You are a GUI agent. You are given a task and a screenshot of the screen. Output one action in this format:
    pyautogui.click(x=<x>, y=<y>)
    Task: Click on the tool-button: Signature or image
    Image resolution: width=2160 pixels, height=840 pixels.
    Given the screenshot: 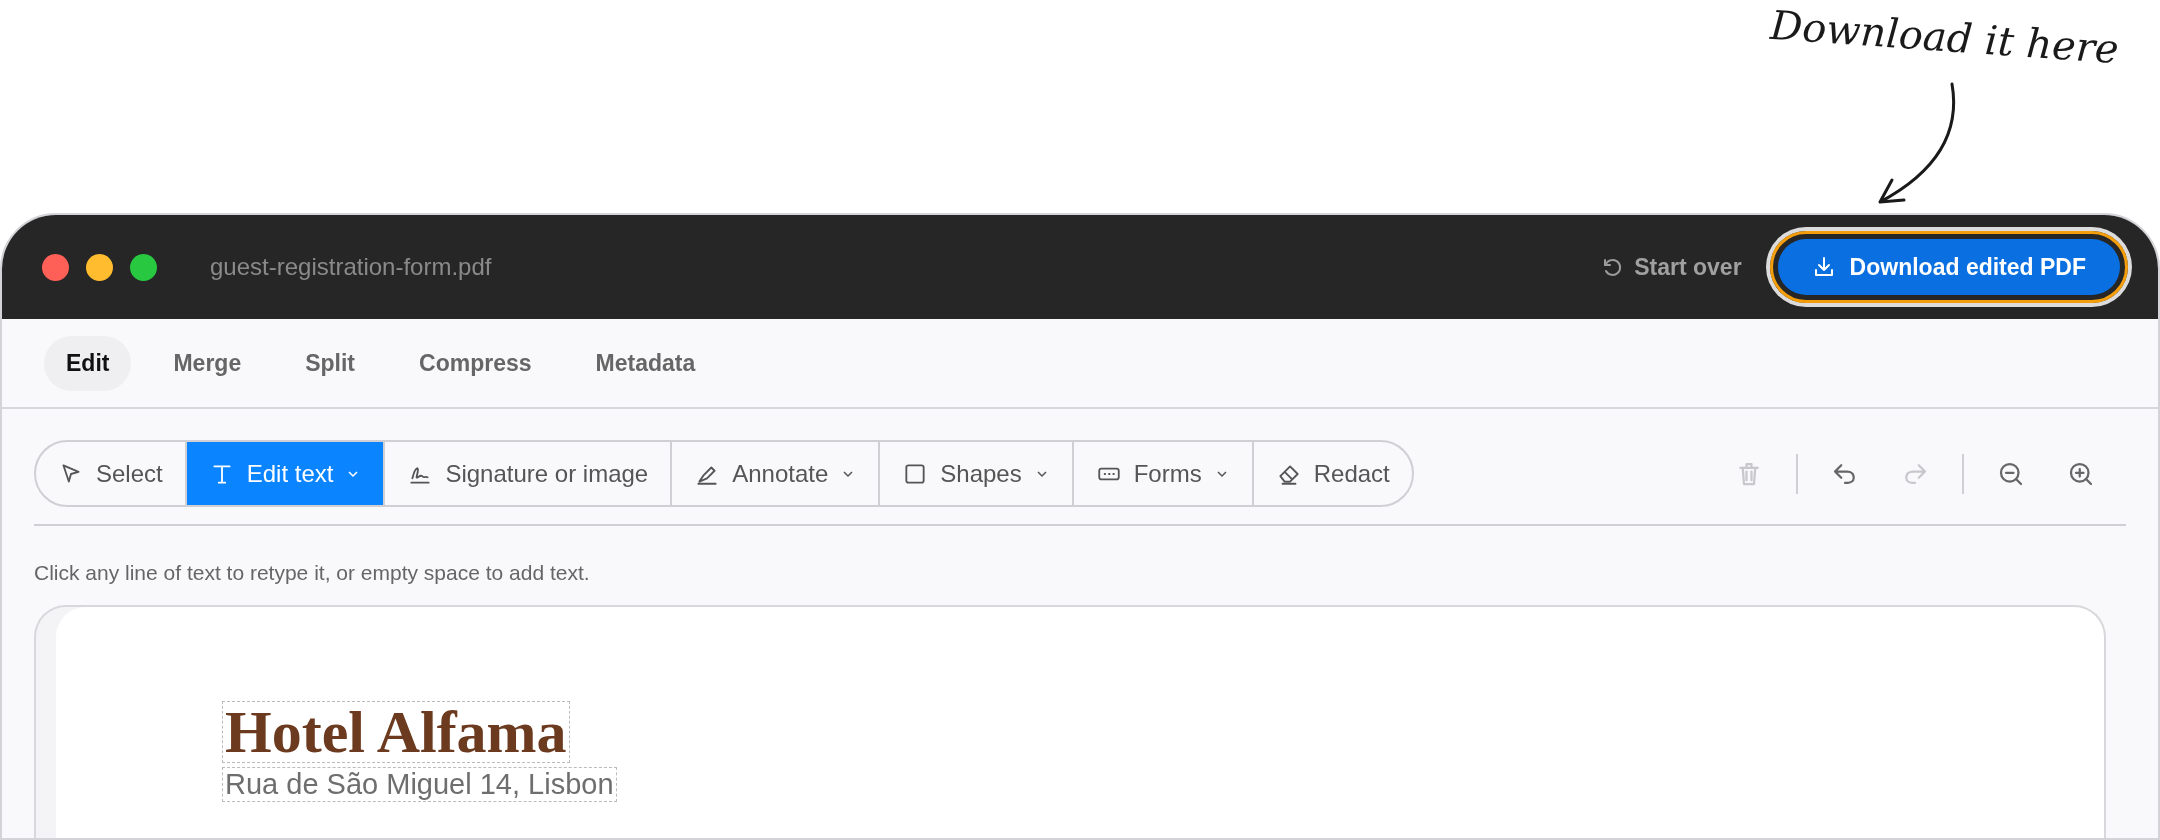 What is the action you would take?
    pyautogui.click(x=529, y=473)
    